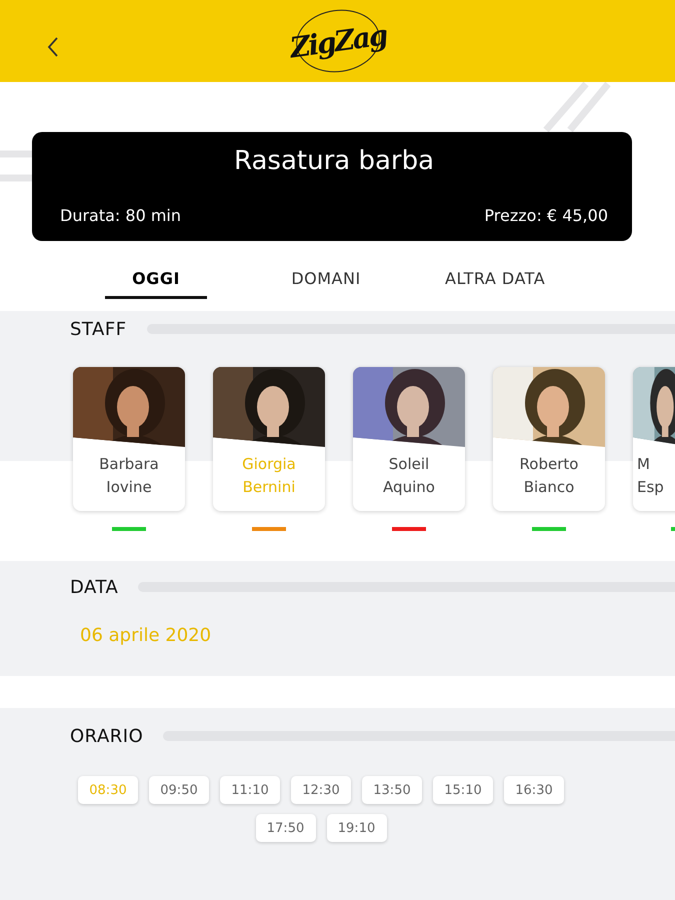  What do you see at coordinates (53, 47) in the screenshot?
I see `back-icon` at bounding box center [53, 47].